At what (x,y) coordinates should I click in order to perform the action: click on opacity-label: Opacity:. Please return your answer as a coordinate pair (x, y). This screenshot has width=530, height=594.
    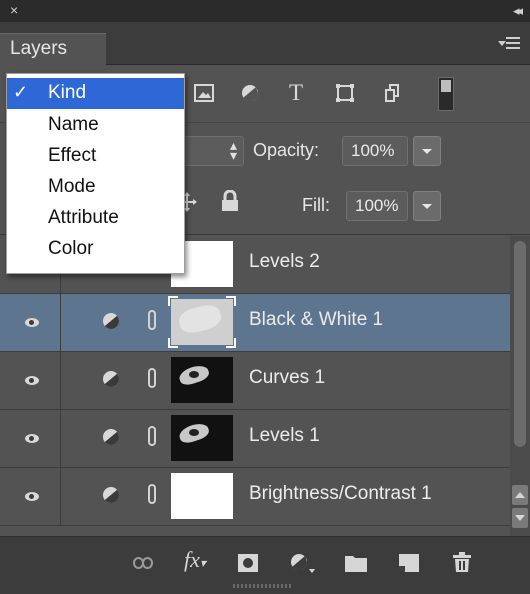
    Looking at the image, I should click on (286, 150).